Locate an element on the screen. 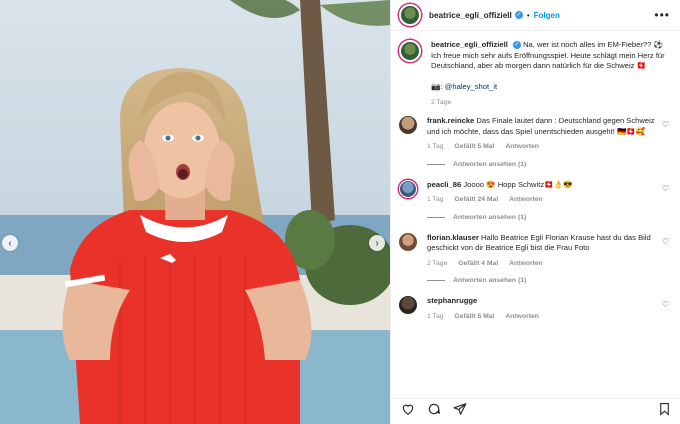 This screenshot has width=680, height=424. bookmark-icon is located at coordinates (664, 411).